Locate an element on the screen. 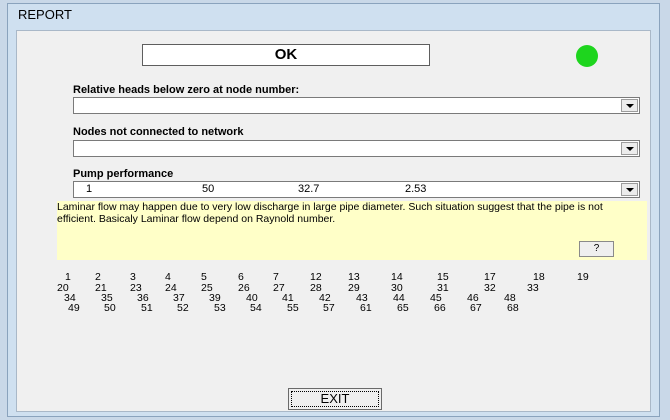 Image resolution: width=670 pixels, height=420 pixels. node-number: 65 is located at coordinates (403, 308).